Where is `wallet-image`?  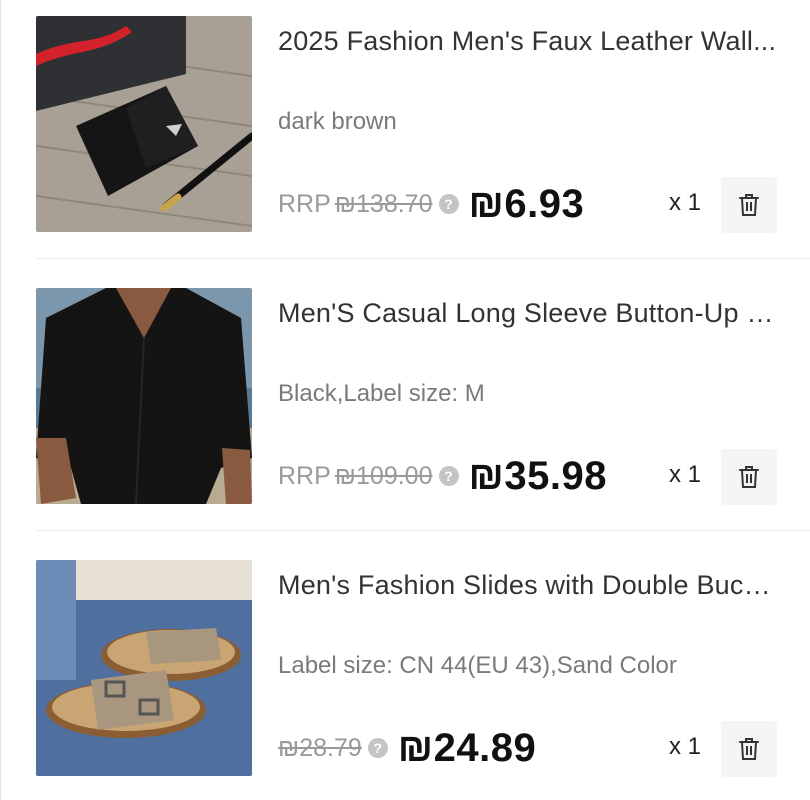 wallet-image is located at coordinates (144, 124).